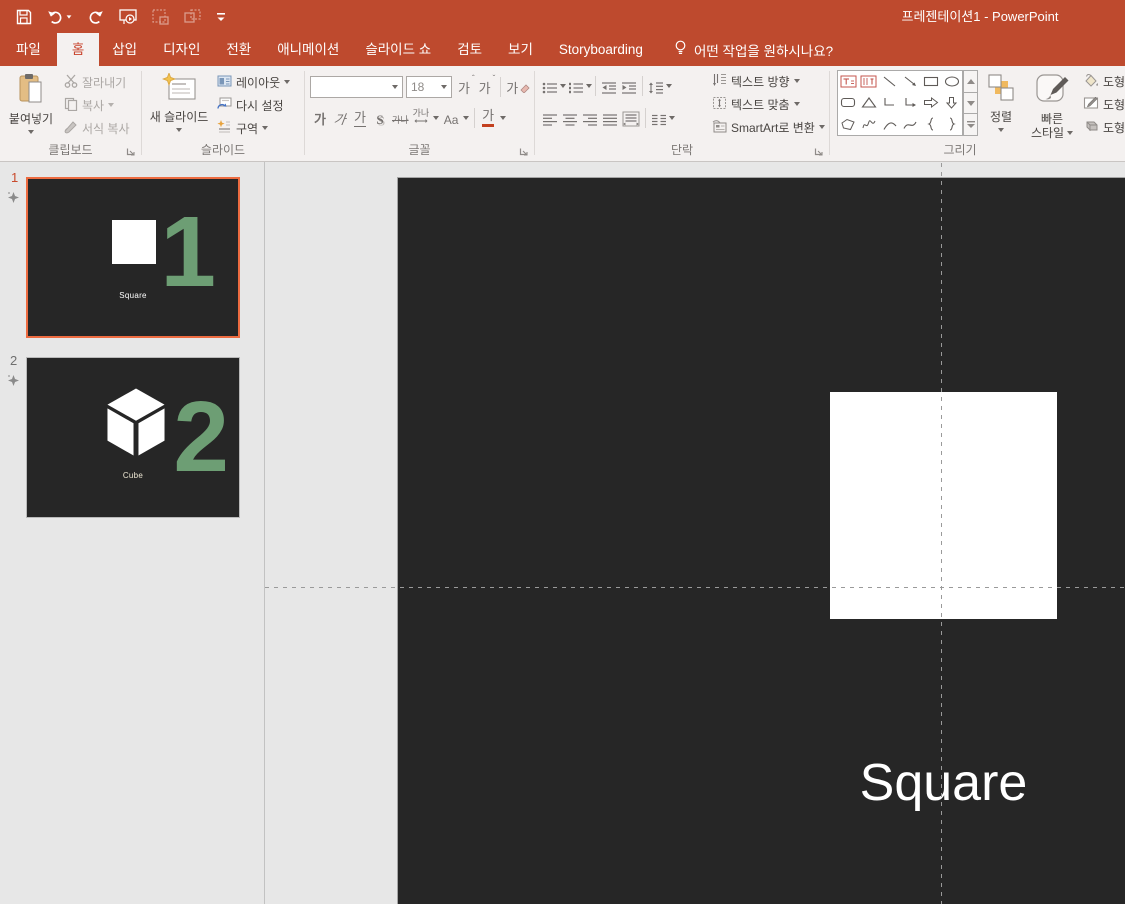 The image size is (1125, 904). Describe the element at coordinates (265, 128) in the screenshot. I see `section-dropdown-caret` at that location.